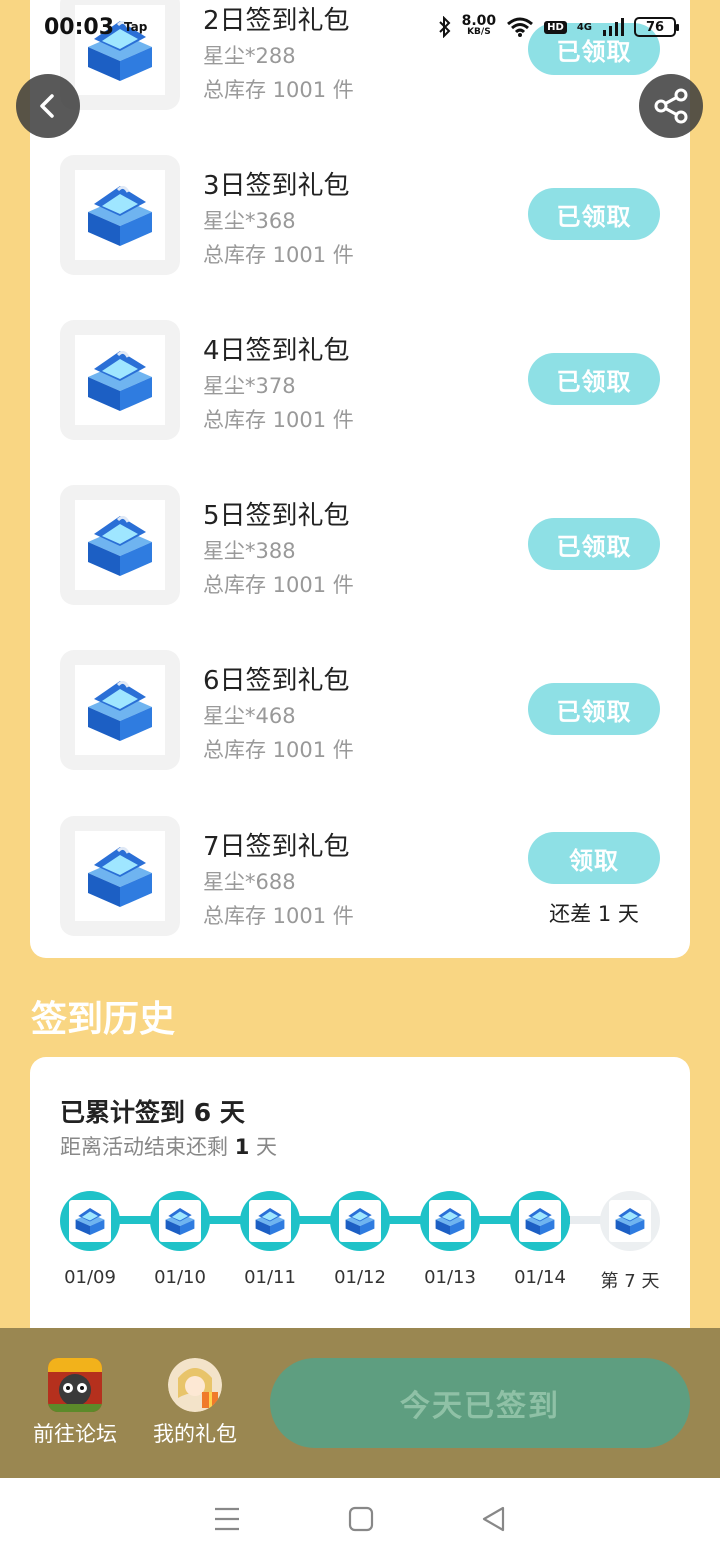 The width and height of the screenshot is (720, 1560). I want to click on signal-type: 4G, so click(584, 27).